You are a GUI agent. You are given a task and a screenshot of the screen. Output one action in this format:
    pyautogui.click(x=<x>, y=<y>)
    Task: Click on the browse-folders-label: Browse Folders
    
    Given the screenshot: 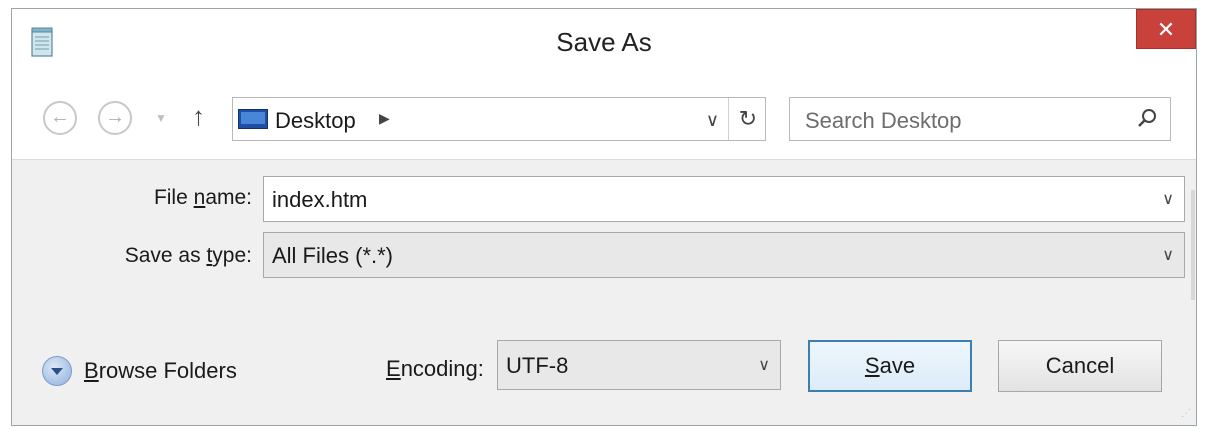 What is the action you would take?
    pyautogui.click(x=160, y=371)
    